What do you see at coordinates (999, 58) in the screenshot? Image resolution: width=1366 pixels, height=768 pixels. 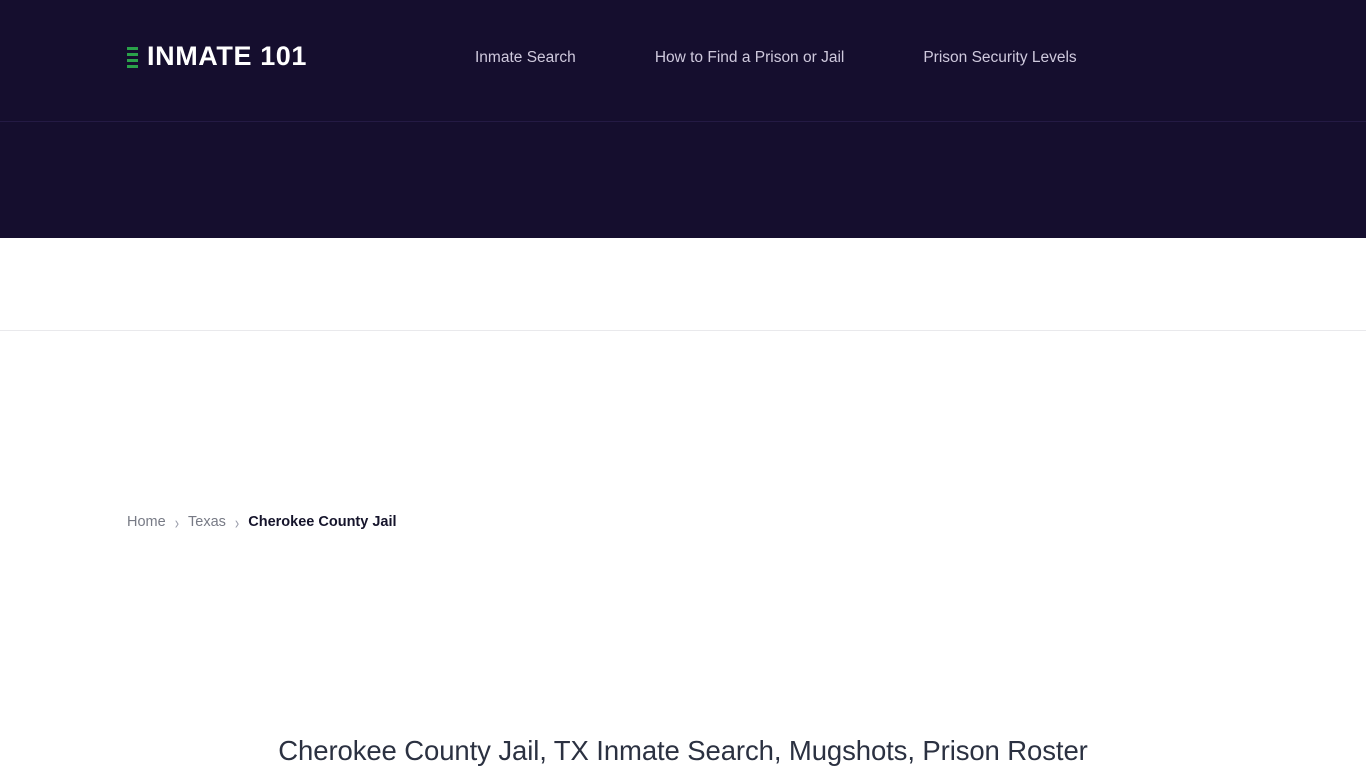 I see `nav-item-prison-security-levels: Prison Security Levels` at bounding box center [999, 58].